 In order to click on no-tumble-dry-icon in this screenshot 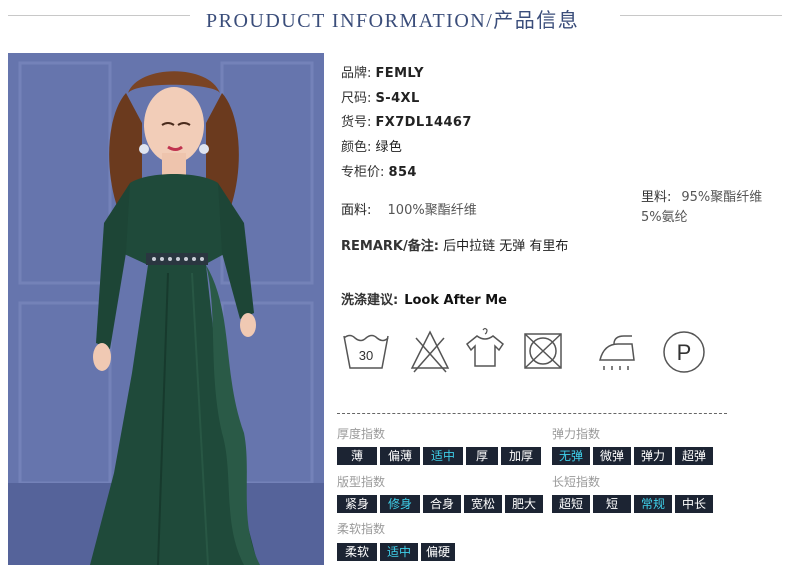, I will do `click(543, 352)`.